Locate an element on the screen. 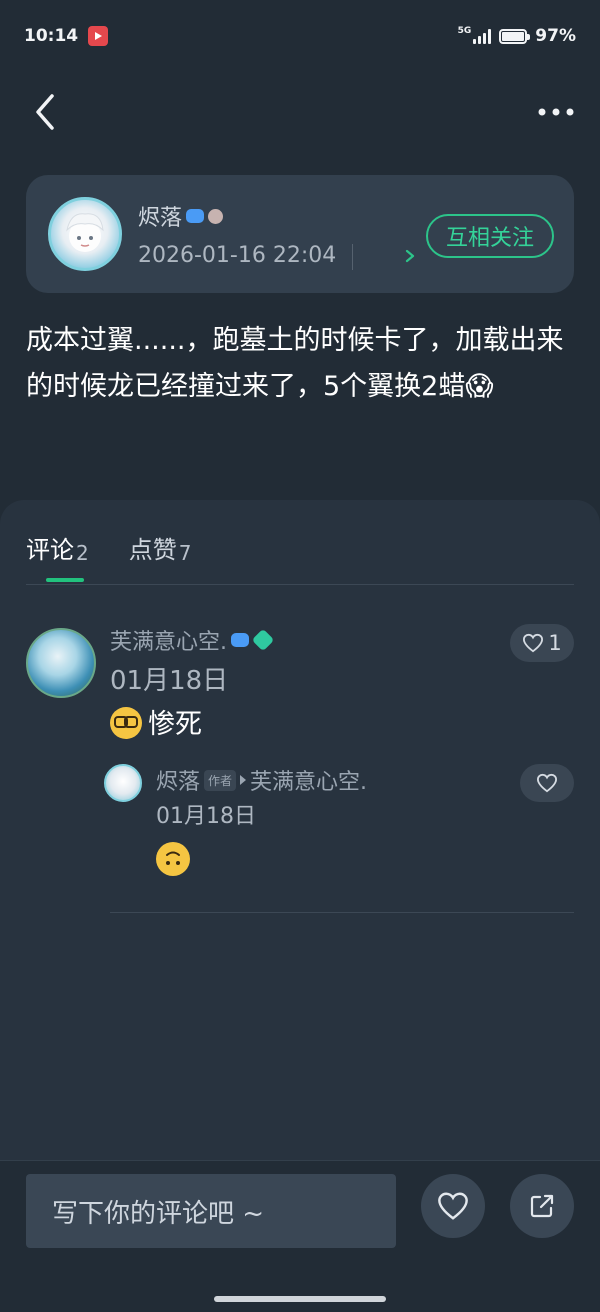 The width and height of the screenshot is (600, 1312). battery-percent: 97% is located at coordinates (555, 36).